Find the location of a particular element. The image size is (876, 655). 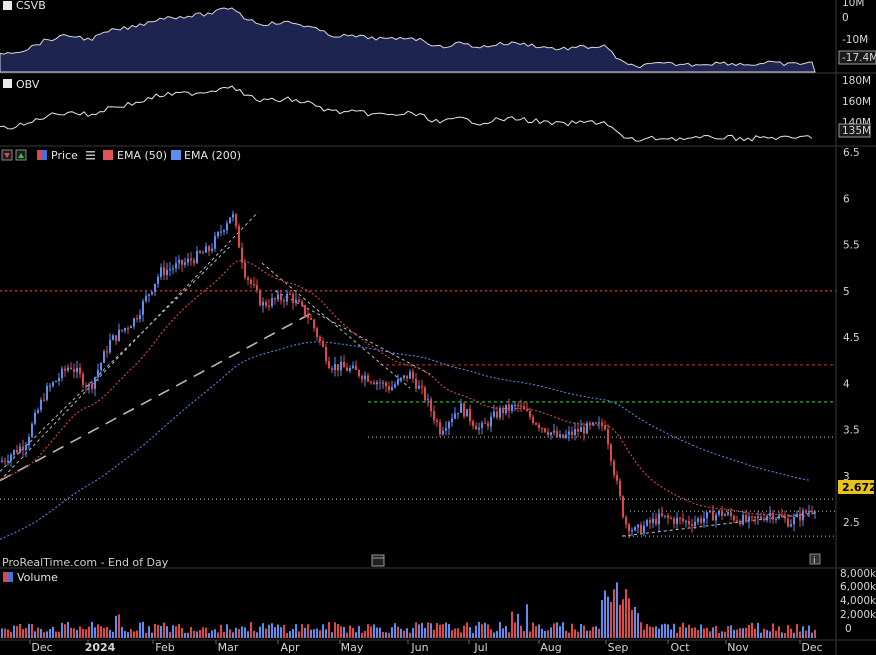

obv-label: OBV is located at coordinates (28, 84).